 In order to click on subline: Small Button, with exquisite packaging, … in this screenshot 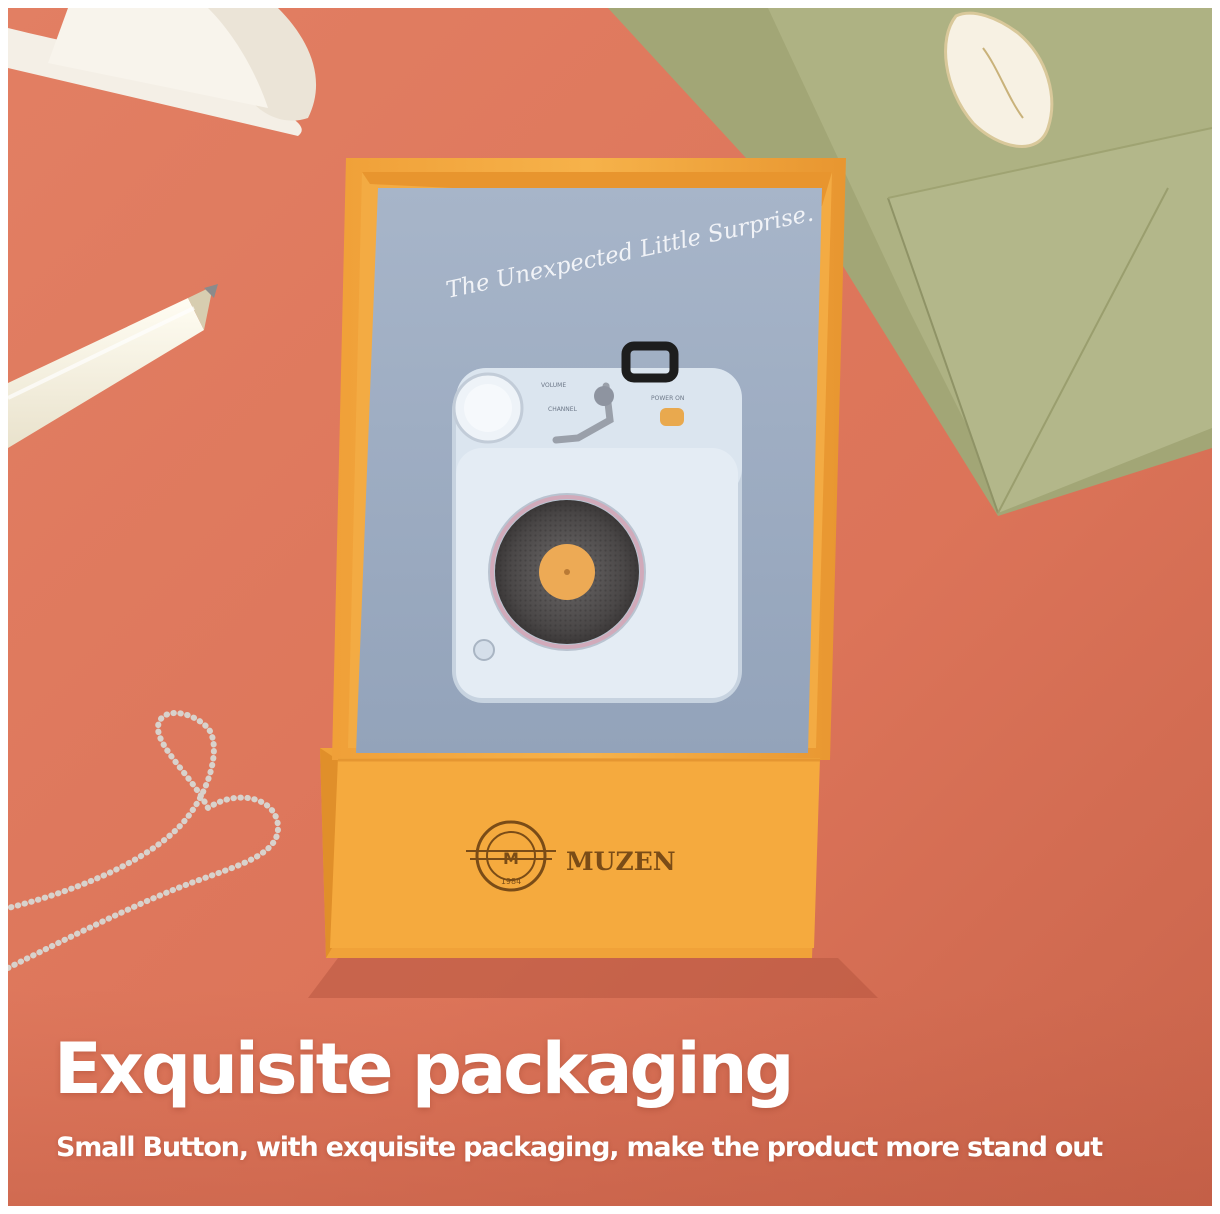, I will do `click(579, 1147)`.